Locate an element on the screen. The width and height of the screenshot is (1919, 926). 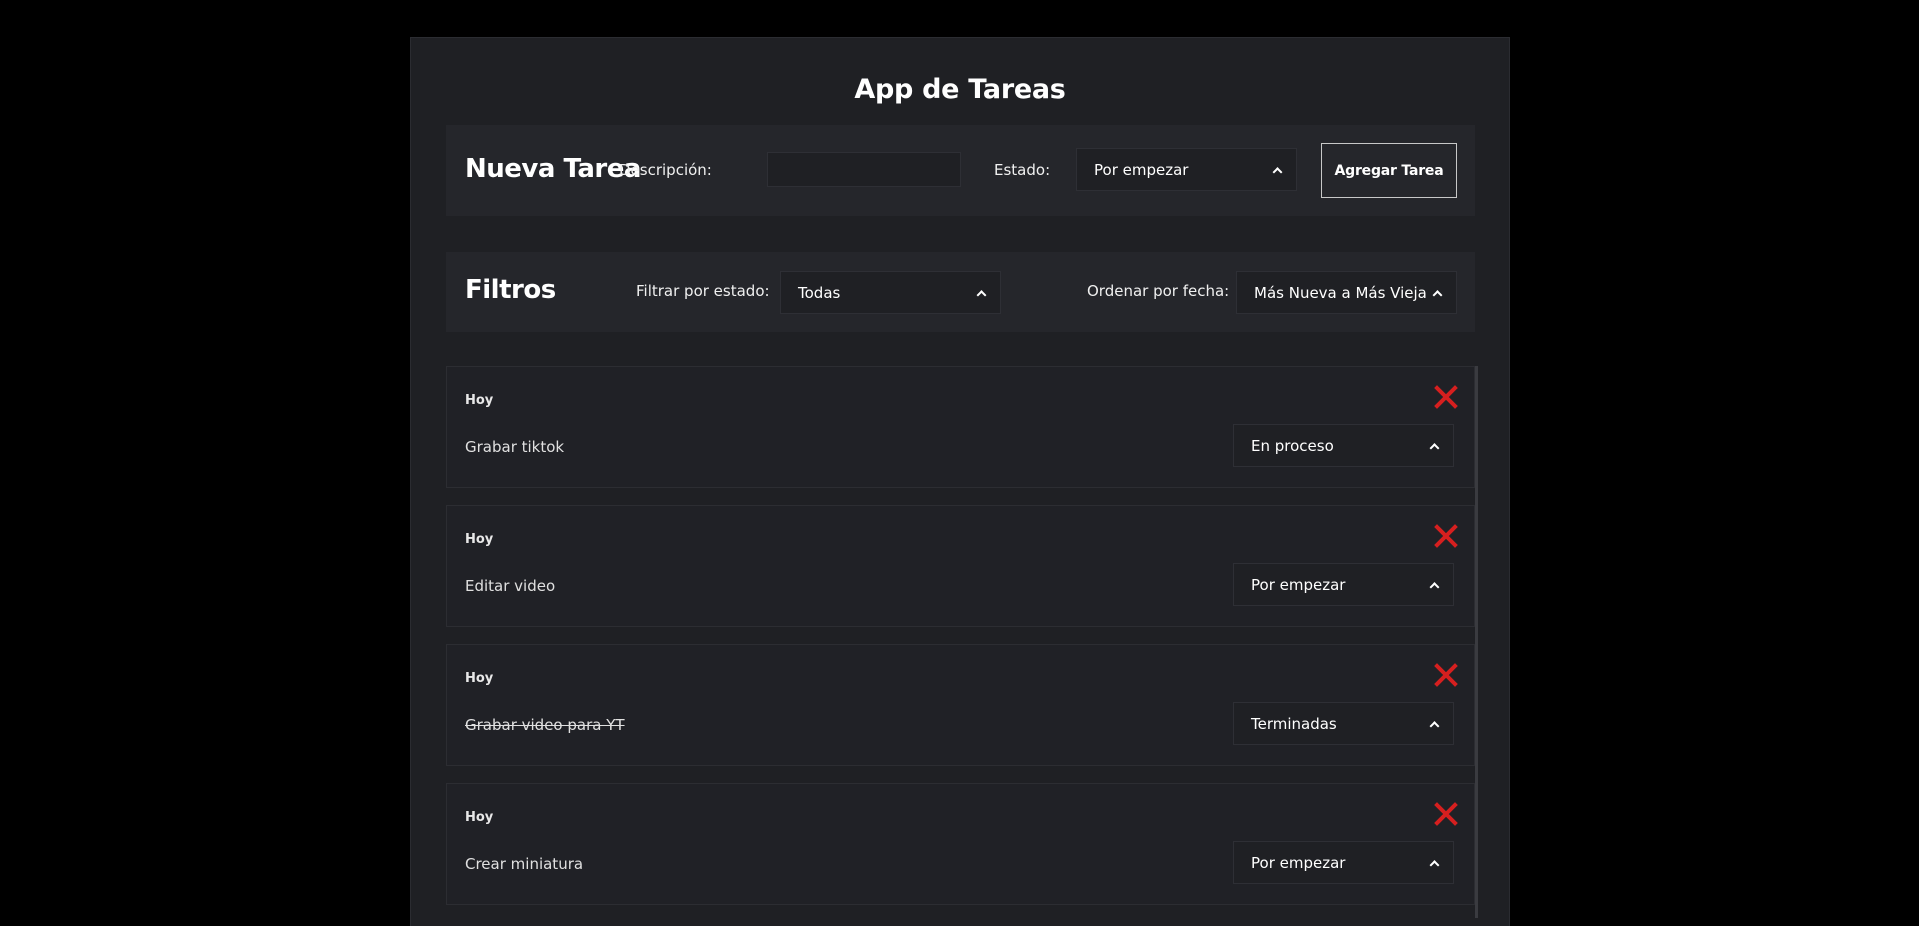
task-description: Grabar tiktok is located at coordinates (515, 447).